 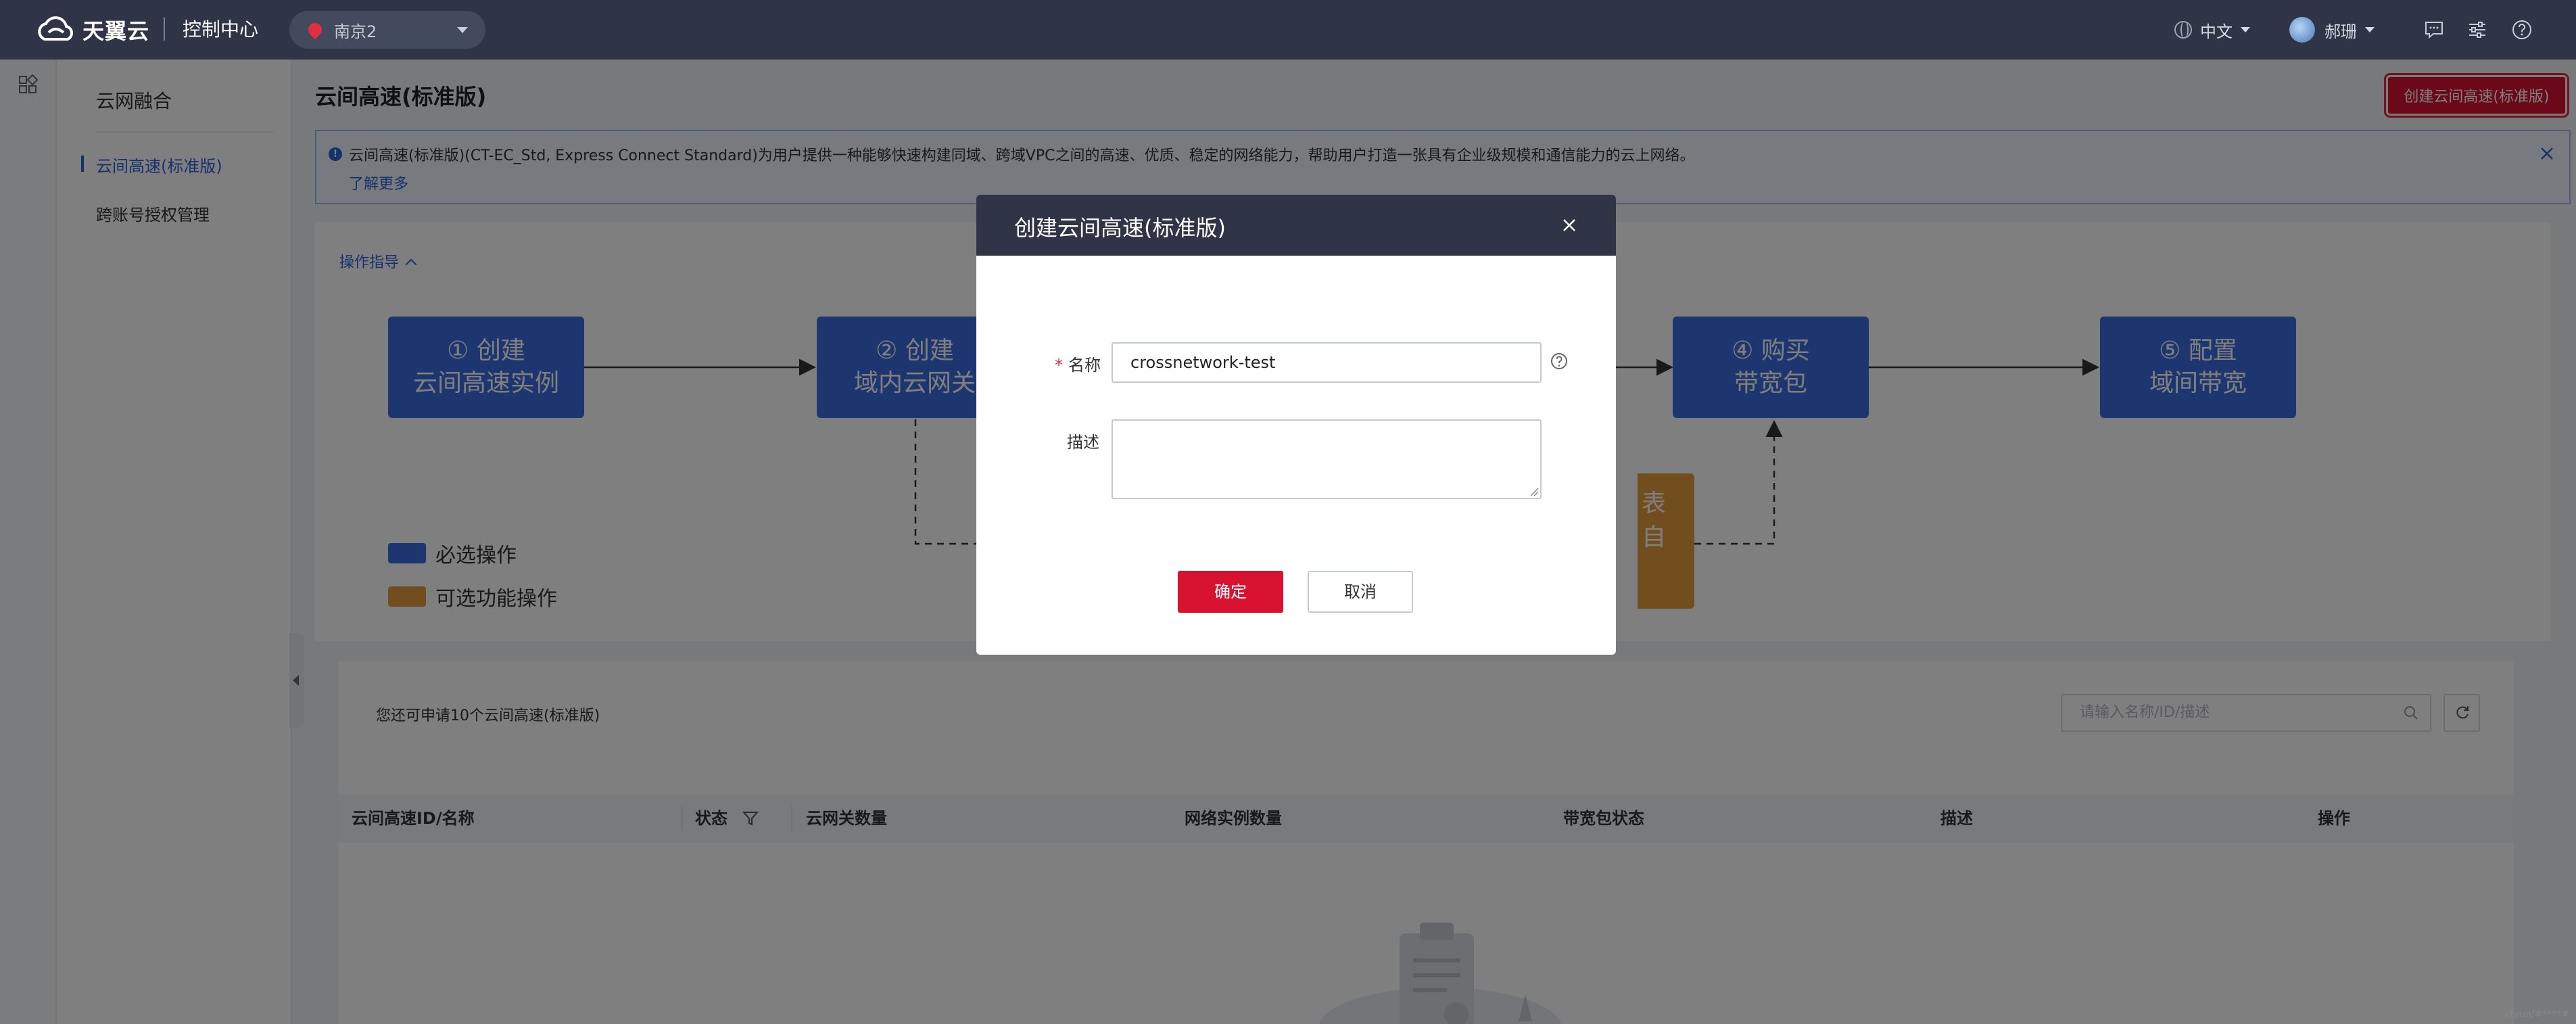 I want to click on name-field: crossnetwork-test, so click(x=1327, y=362).